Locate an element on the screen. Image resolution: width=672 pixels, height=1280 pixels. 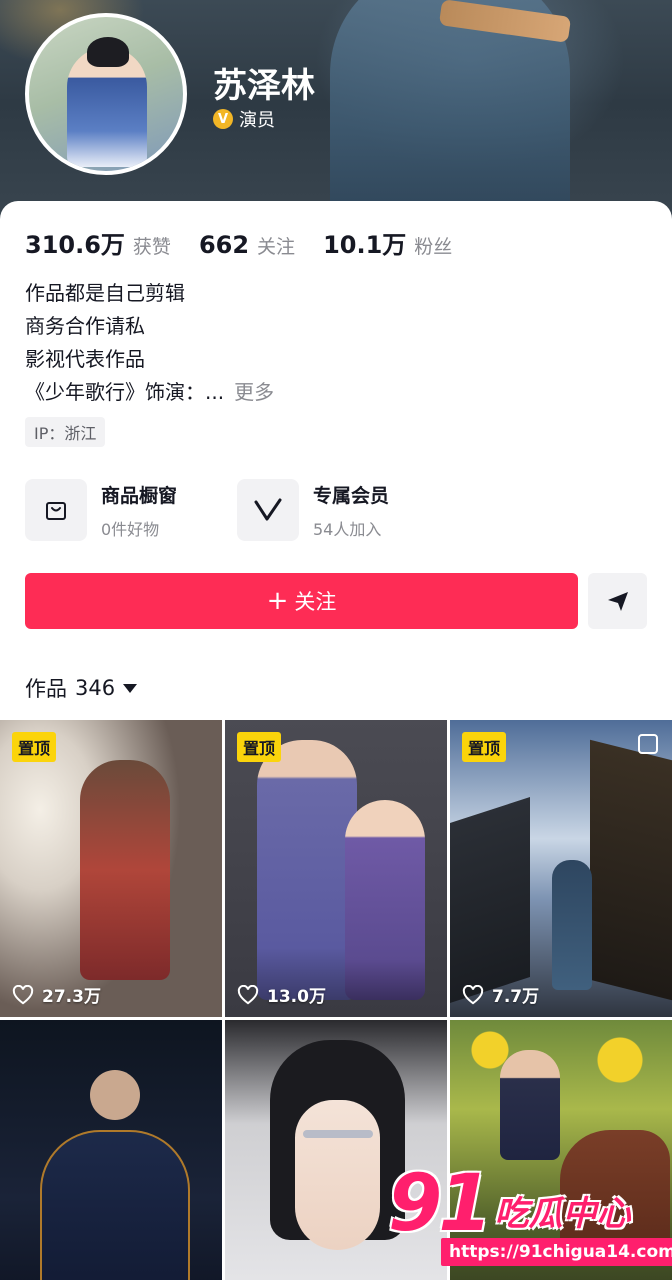
works-label: 作品 is located at coordinates (46, 689).